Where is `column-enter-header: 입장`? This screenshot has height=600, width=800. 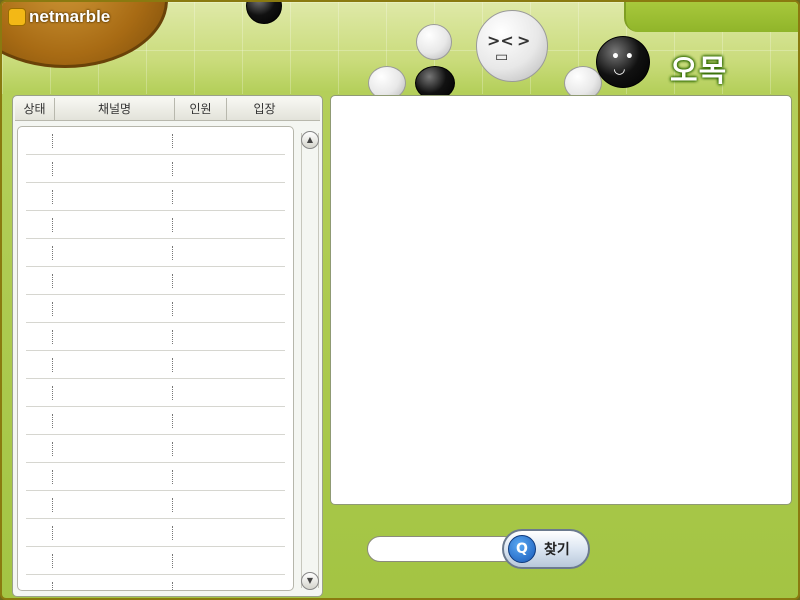
column-enter-header: 입장 is located at coordinates (264, 109).